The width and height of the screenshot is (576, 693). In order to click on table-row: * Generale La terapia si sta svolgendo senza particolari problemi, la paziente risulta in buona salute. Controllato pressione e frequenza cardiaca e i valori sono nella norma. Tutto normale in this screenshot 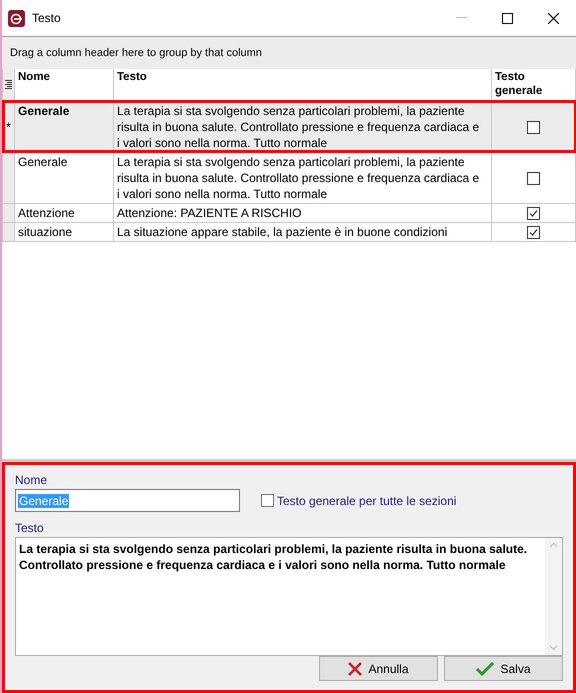, I will do `click(289, 126)`.